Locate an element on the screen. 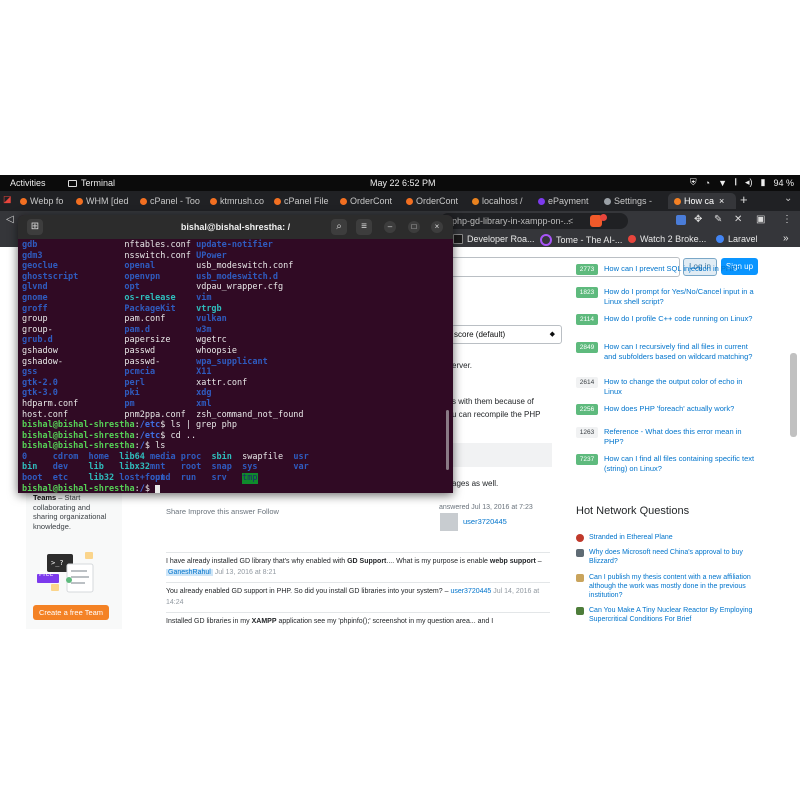 This screenshot has width=800, height=800. page-scrollbar is located at coordinates (793, 395).